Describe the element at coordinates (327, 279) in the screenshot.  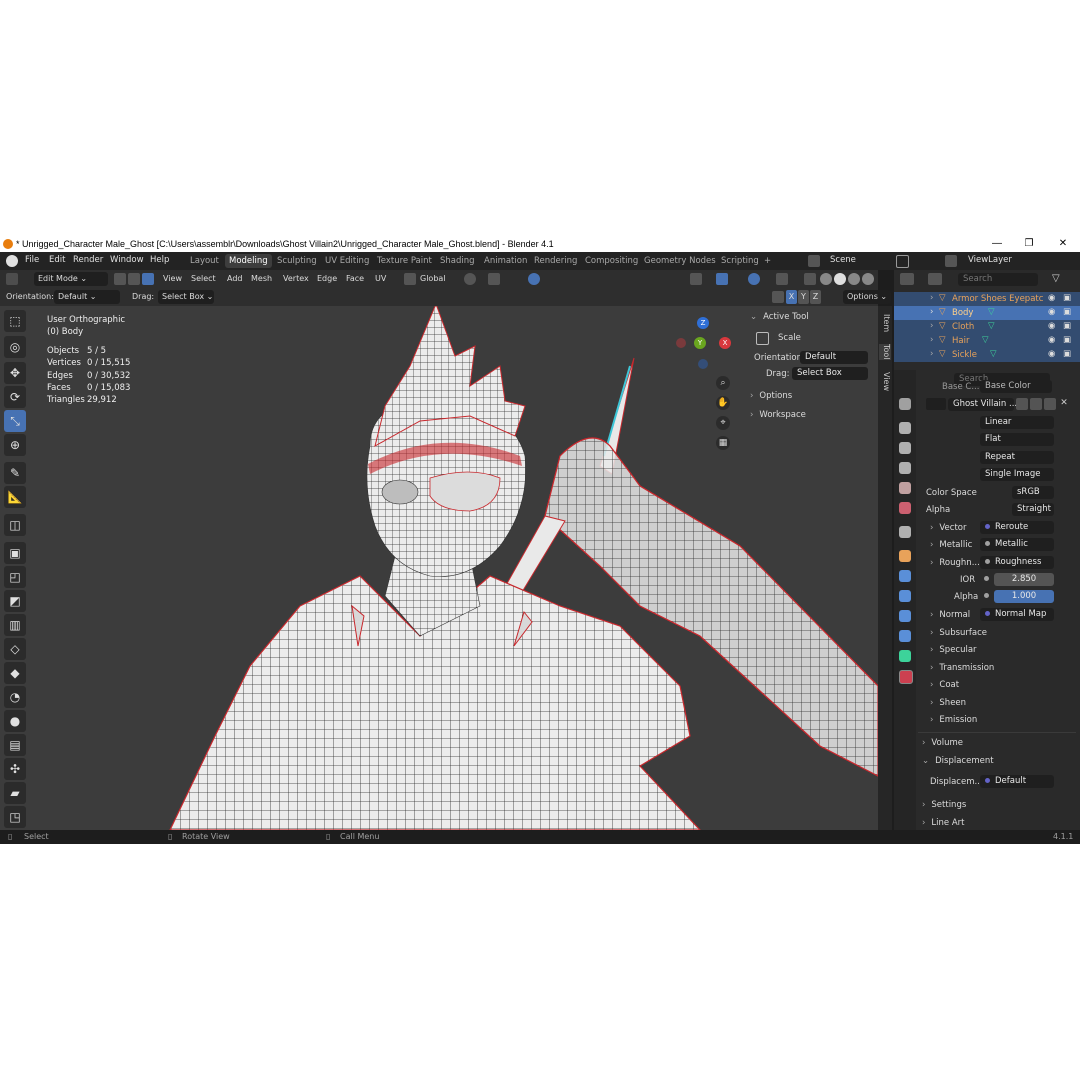
I see `header-menu-edge: Edge` at that location.